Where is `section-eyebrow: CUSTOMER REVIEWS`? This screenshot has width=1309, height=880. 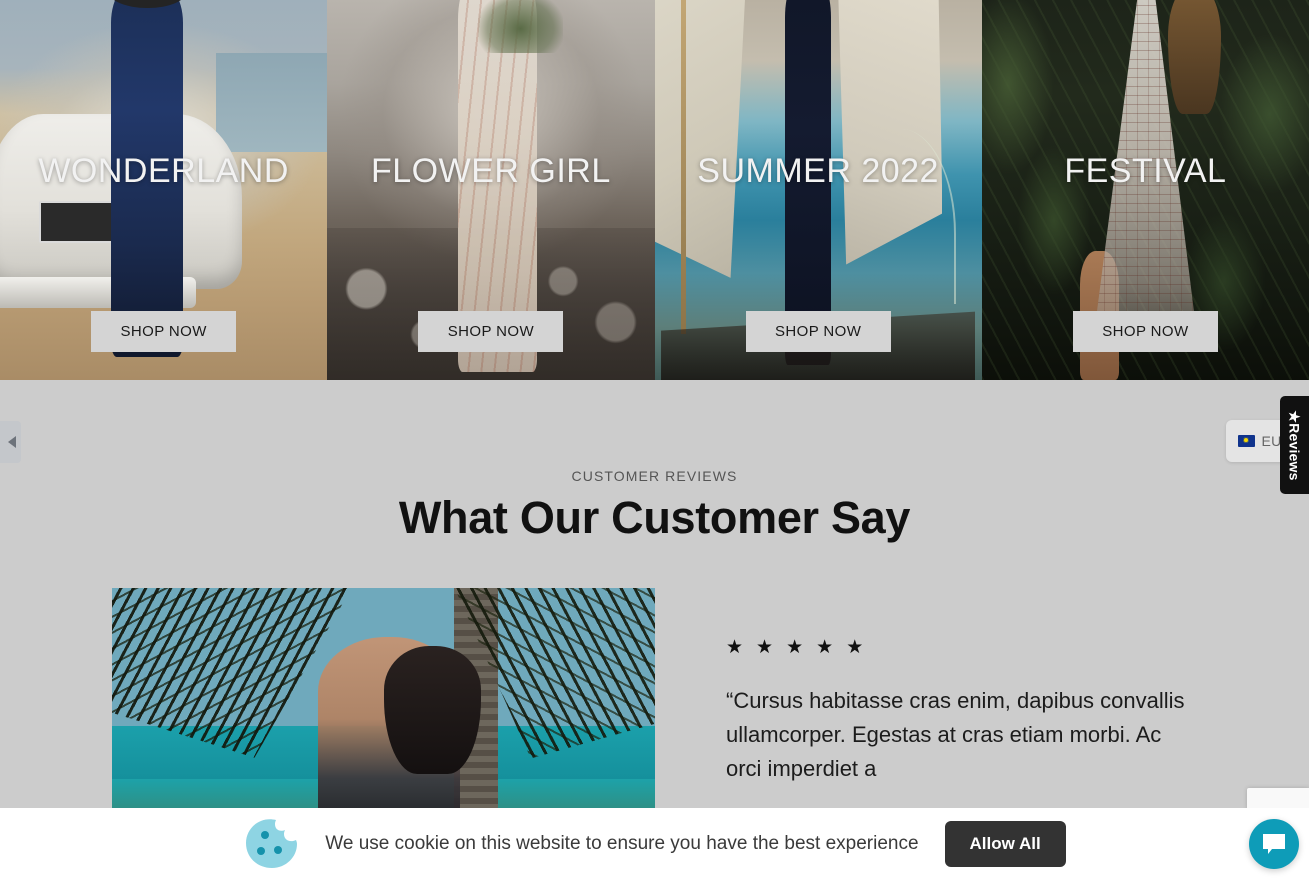 section-eyebrow: CUSTOMER REVIEWS is located at coordinates (654, 476).